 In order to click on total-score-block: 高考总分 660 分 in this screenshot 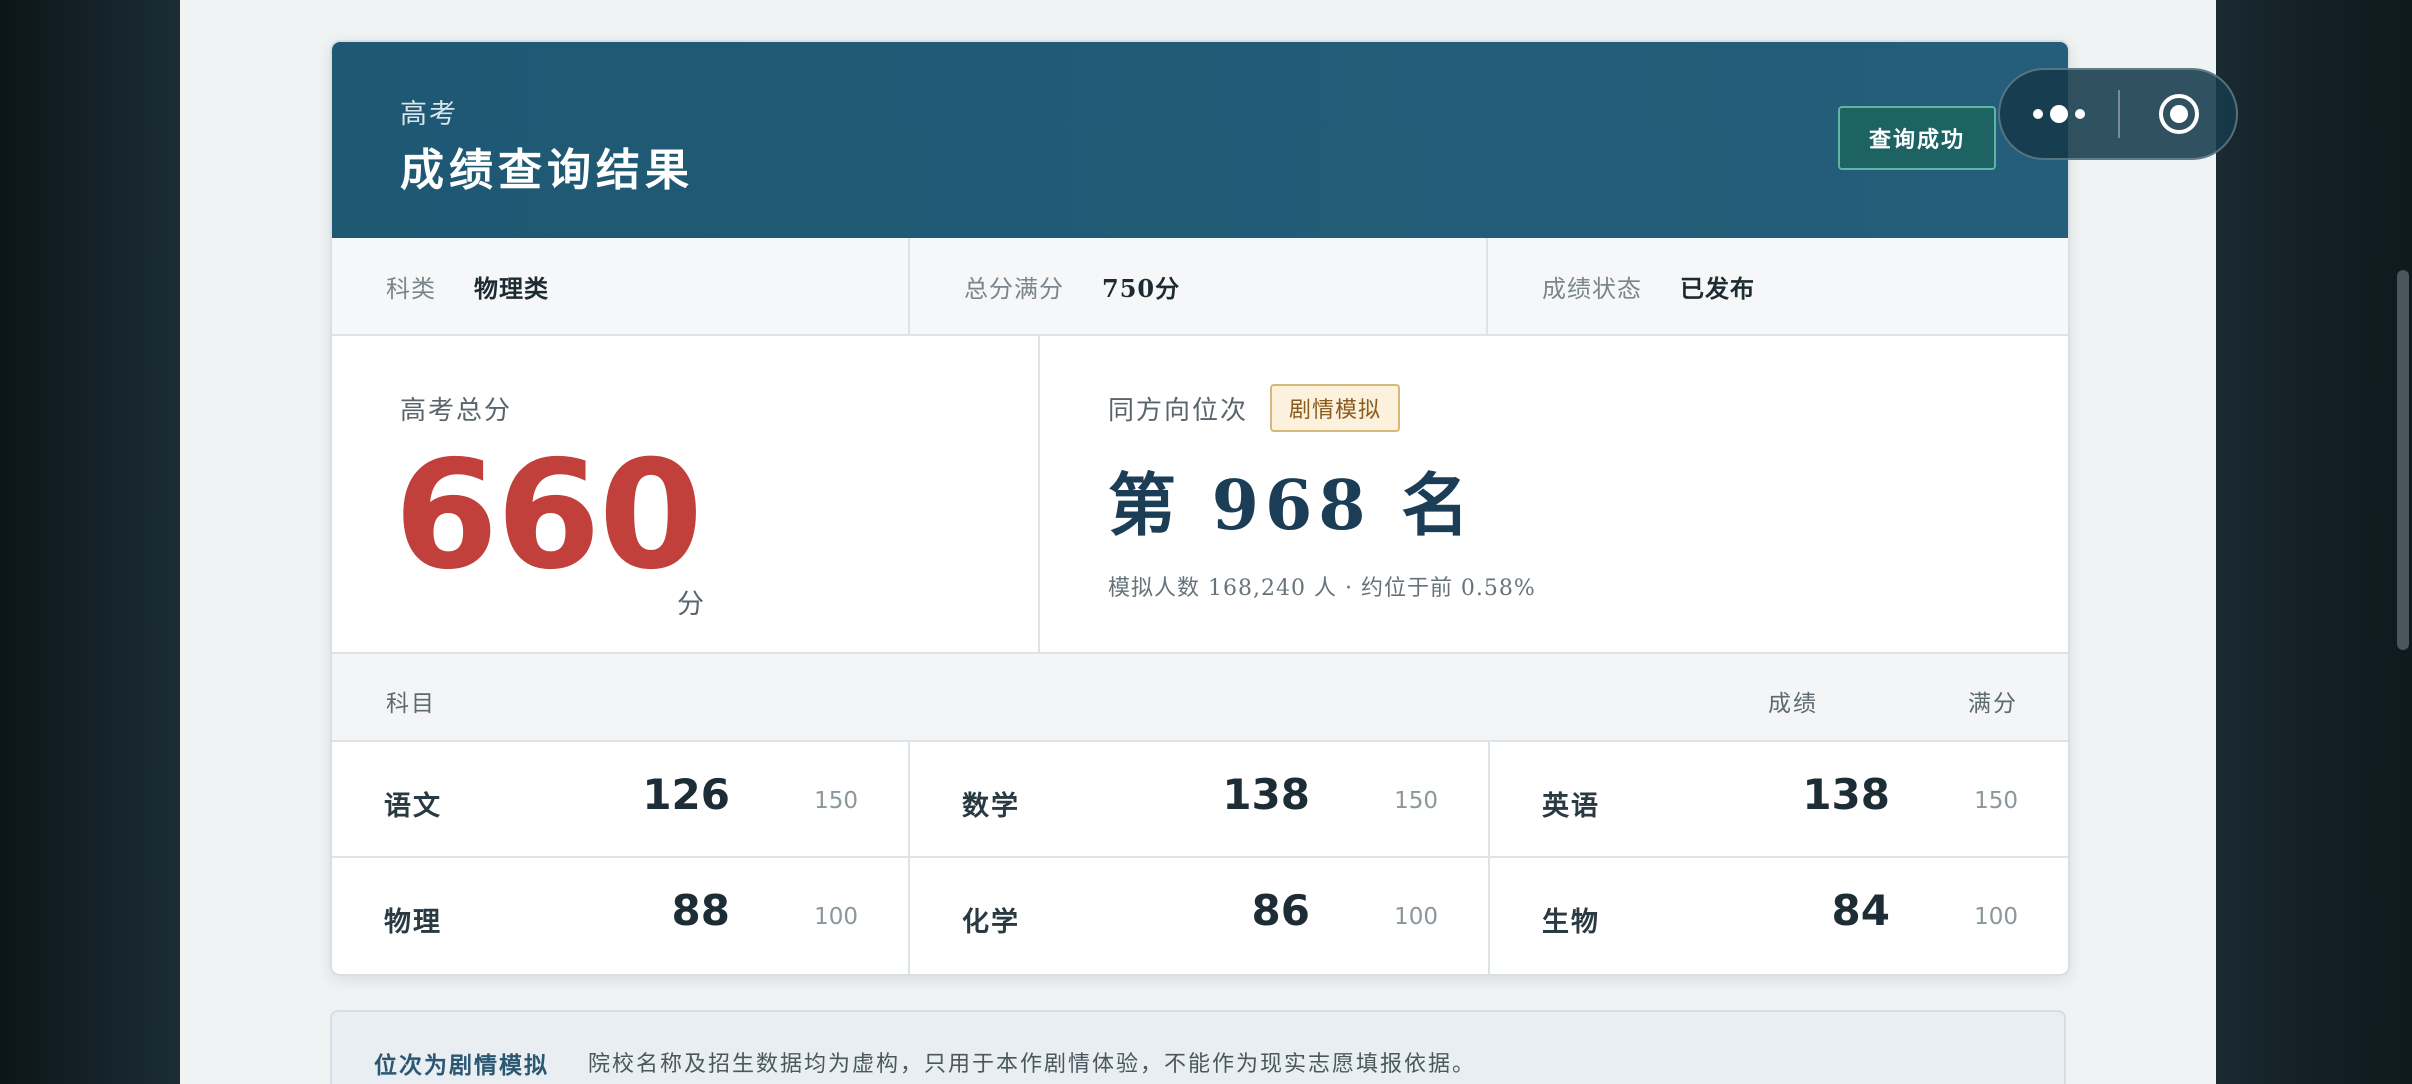, I will do `click(686, 494)`.